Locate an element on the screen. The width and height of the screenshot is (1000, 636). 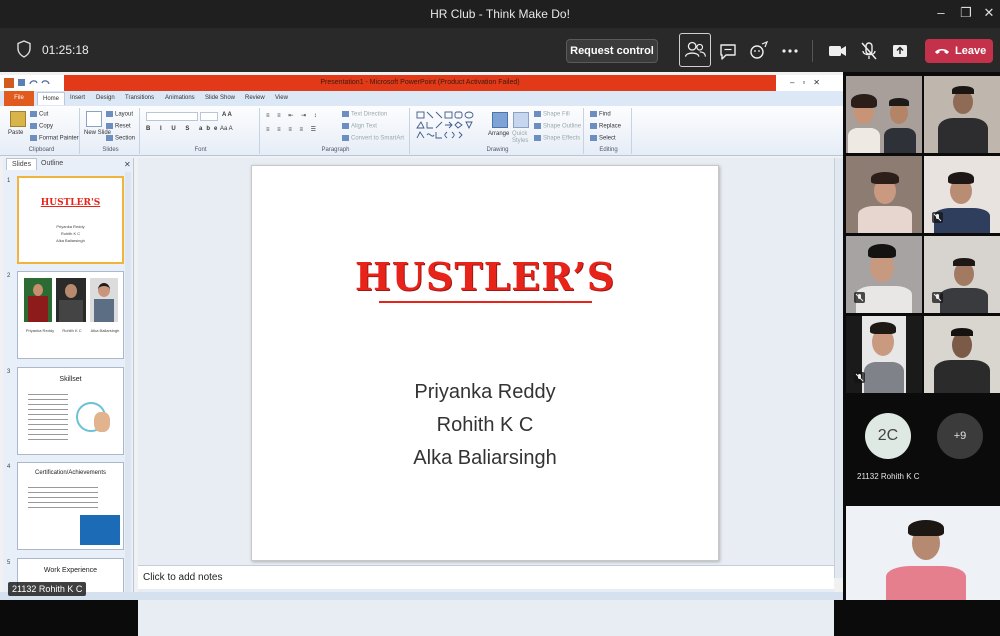
align-buttons: ≡ ≡ ≡ ≡ ☰ is located at coordinates (292, 129).